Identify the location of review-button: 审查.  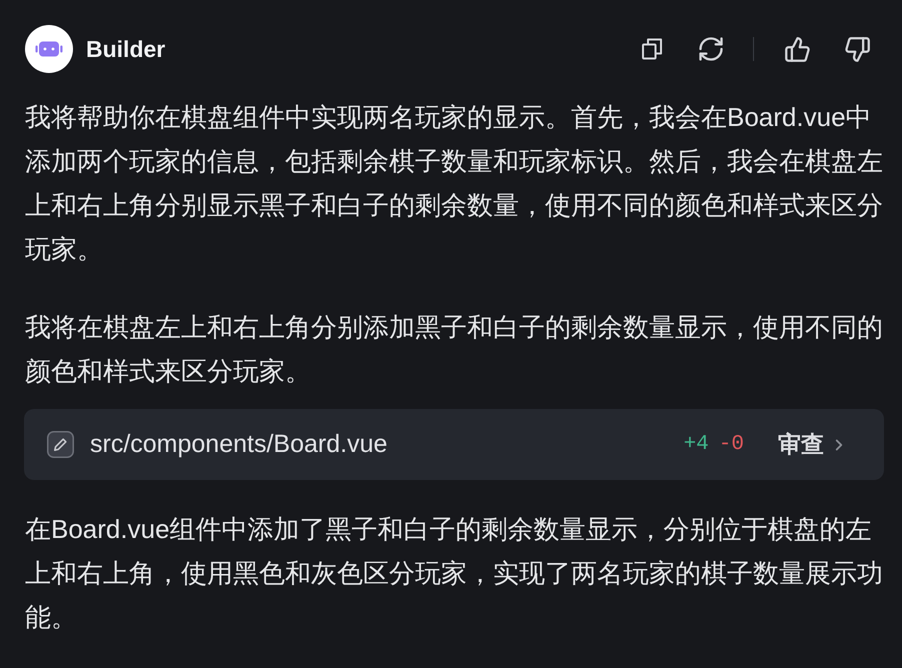
(813, 444).